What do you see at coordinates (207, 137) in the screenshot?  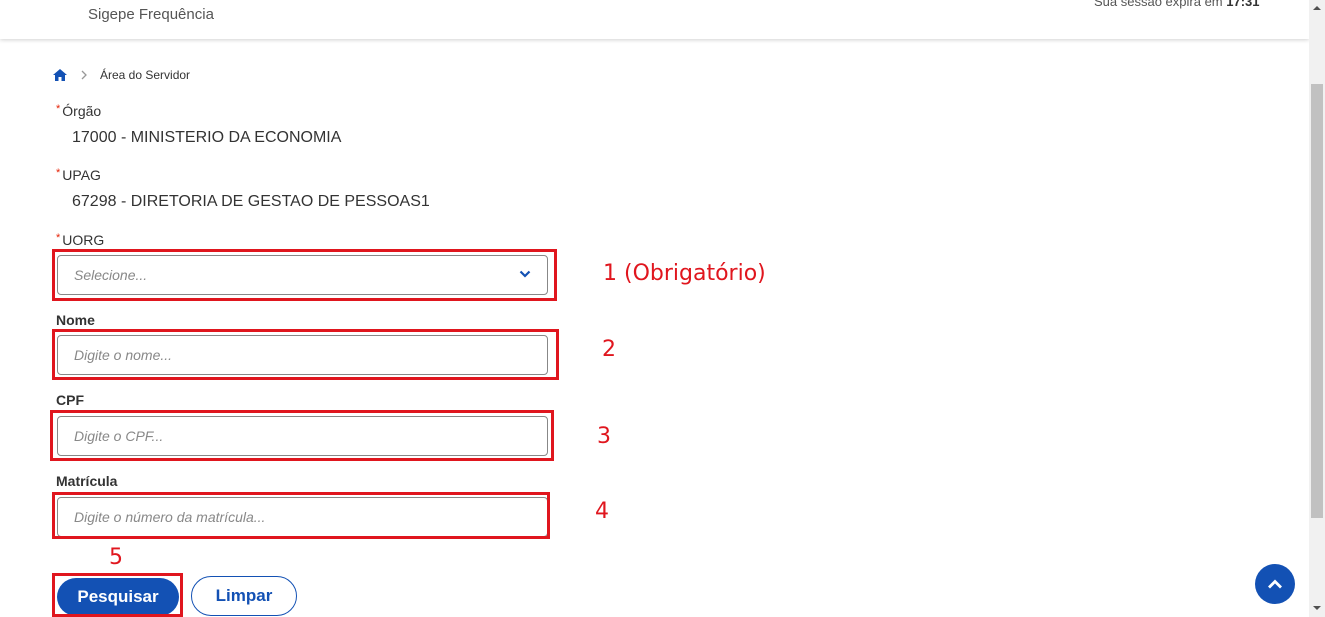 I see `orgao-value: 17000 - MINISTERIO DA ECONOMIA` at bounding box center [207, 137].